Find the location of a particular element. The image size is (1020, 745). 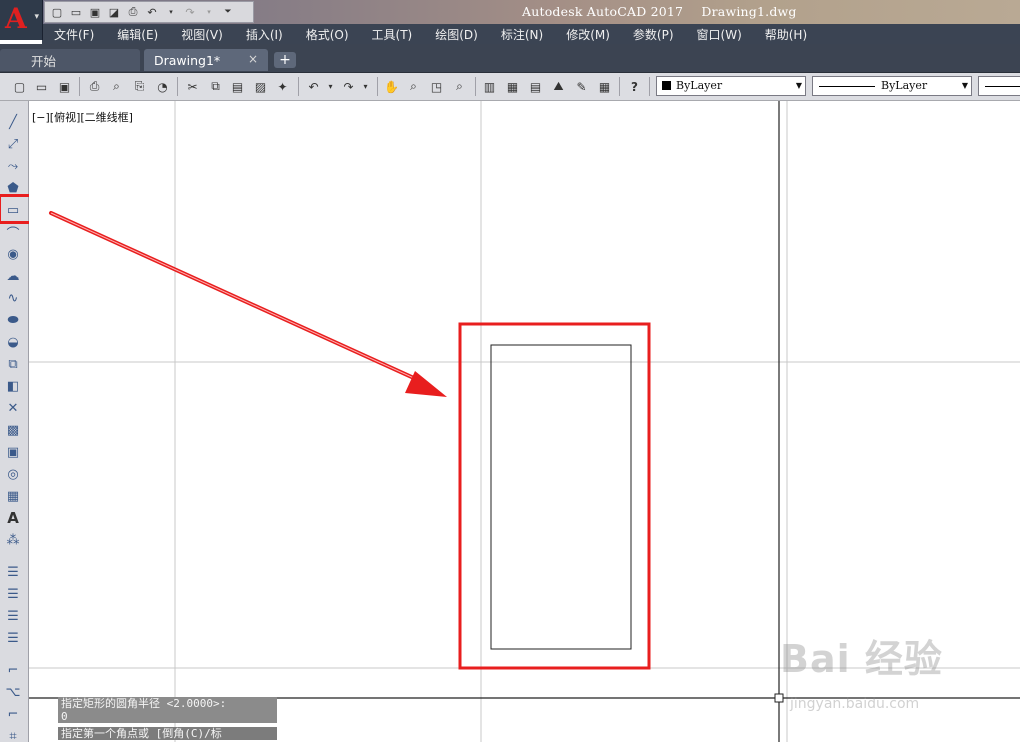

lineweight-control is located at coordinates (999, 86).